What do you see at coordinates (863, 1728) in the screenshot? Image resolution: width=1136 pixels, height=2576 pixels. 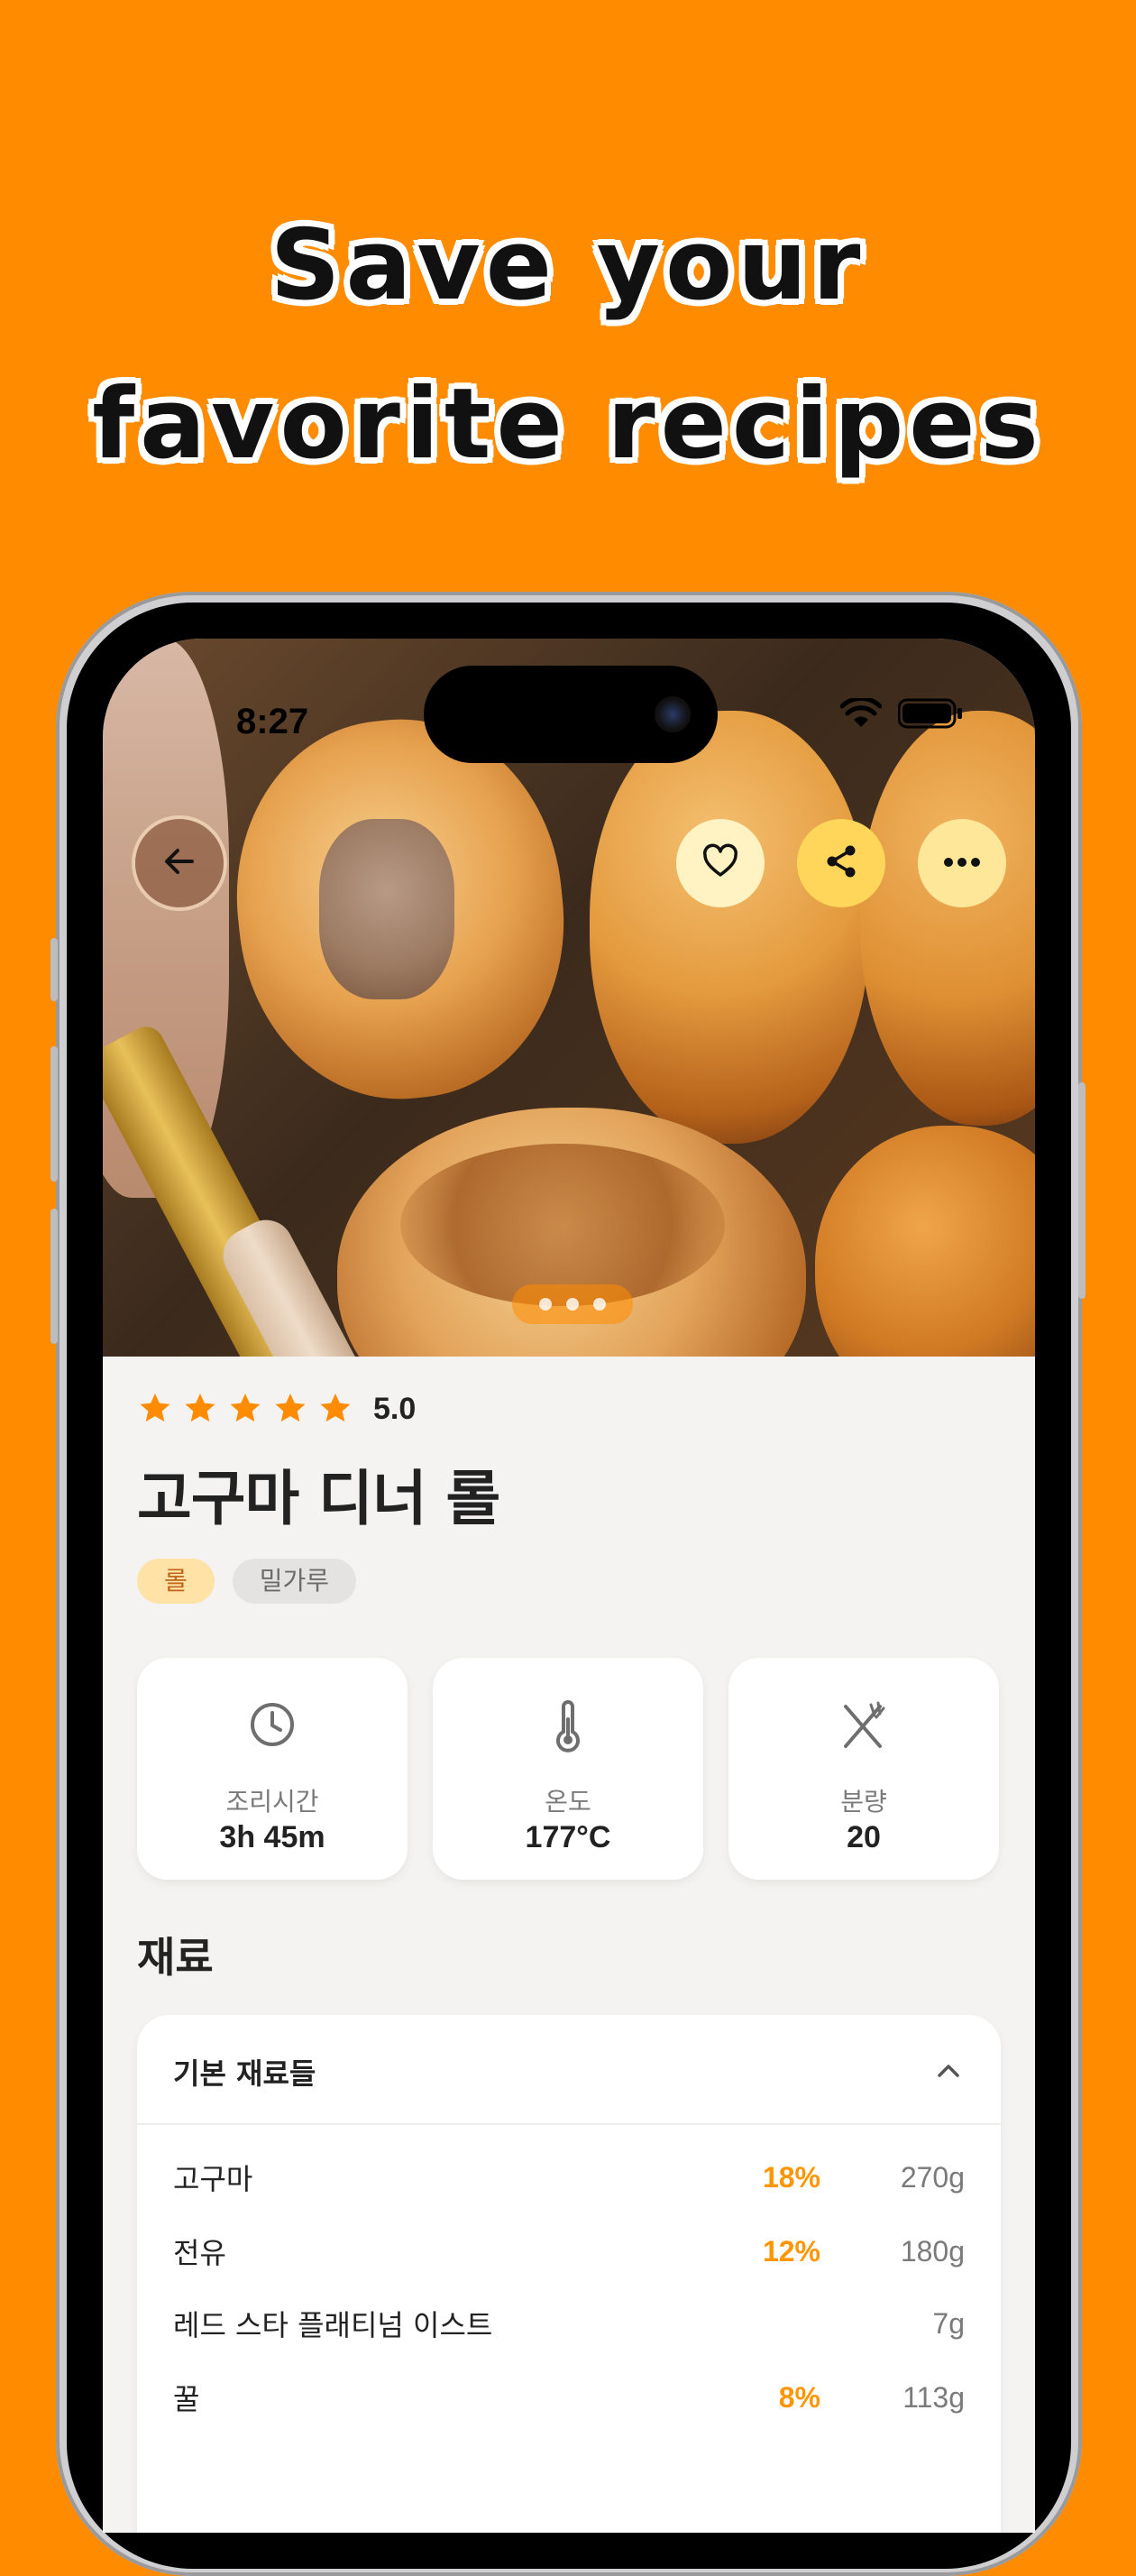 I see `utensils-icon` at bounding box center [863, 1728].